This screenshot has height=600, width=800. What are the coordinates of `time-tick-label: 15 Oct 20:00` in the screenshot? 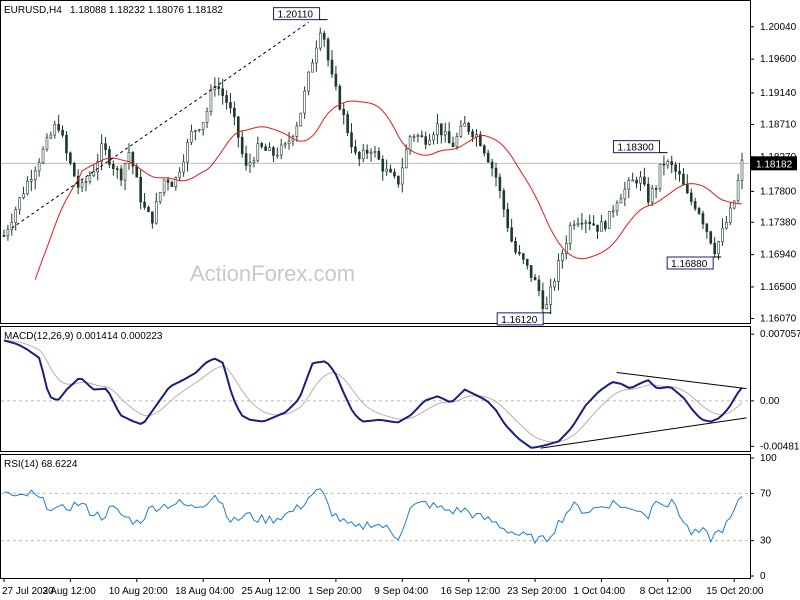 It's located at (735, 591).